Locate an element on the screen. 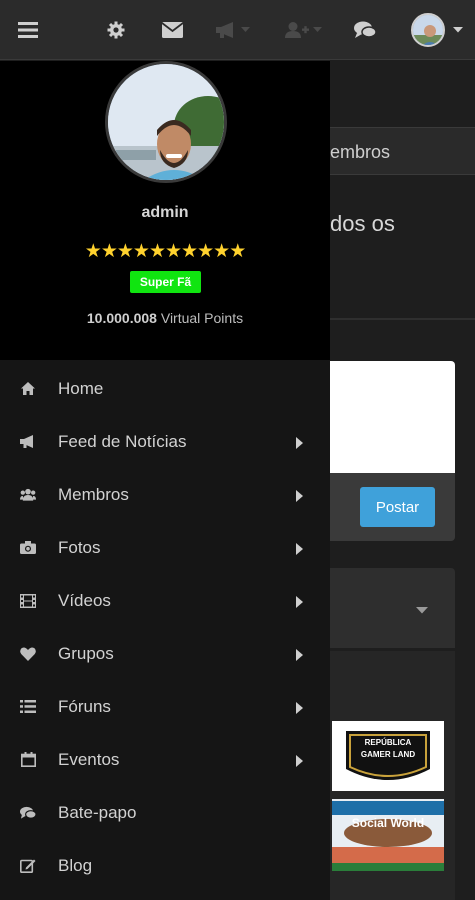 The width and height of the screenshot is (475, 900). calendar-icon is located at coordinates (28, 760).